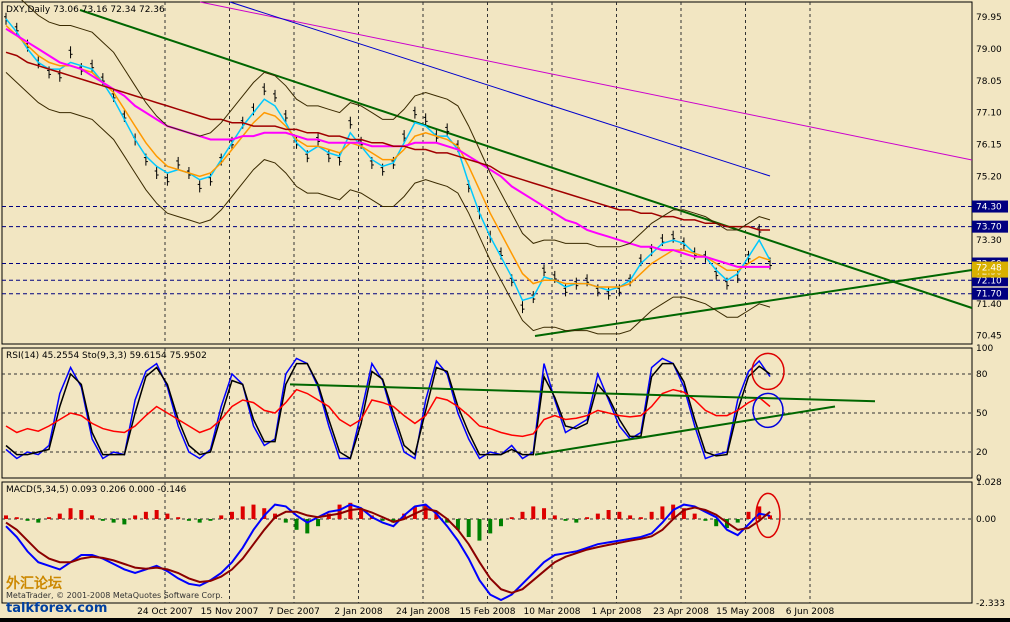 The image size is (1010, 622). I want to click on x-tick-label: 10 Mar 2008, so click(551, 612).